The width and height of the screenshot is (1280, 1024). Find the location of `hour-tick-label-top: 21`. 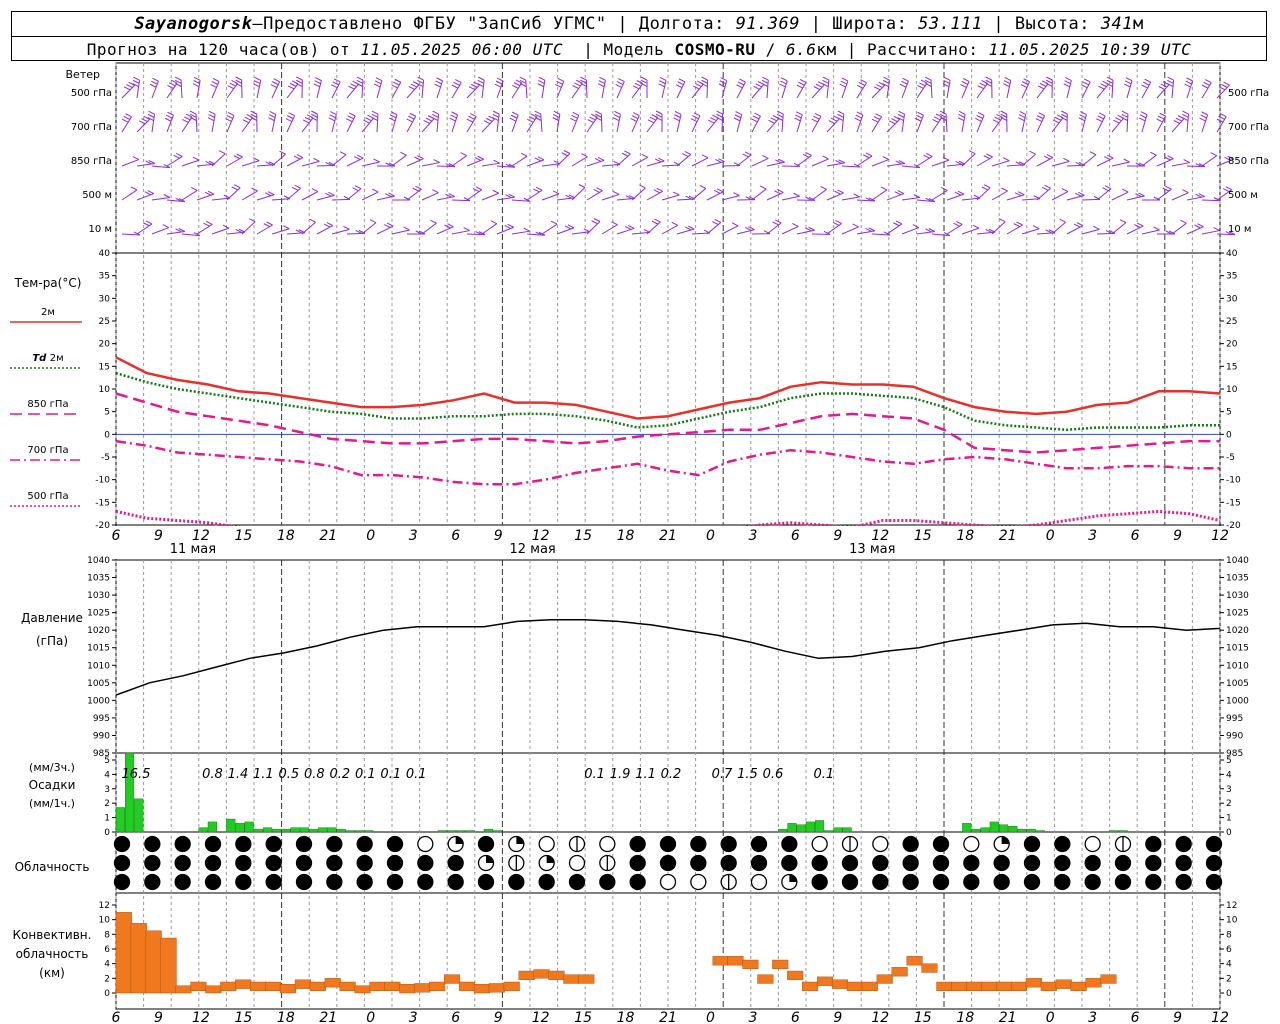

hour-tick-label-top: 21 is located at coordinates (328, 536).